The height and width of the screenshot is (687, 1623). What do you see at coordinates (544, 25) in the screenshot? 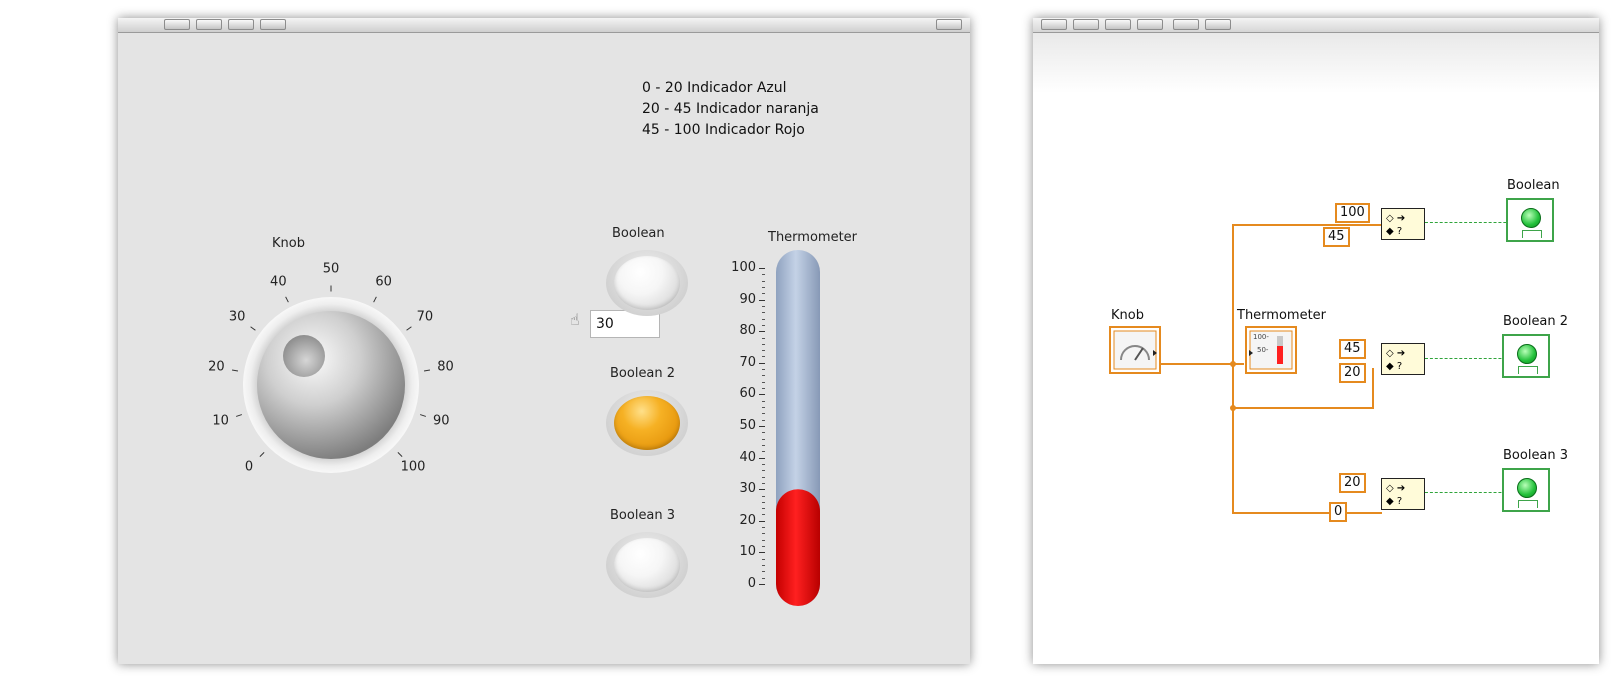
I see `front-panel-toolbar` at bounding box center [544, 25].